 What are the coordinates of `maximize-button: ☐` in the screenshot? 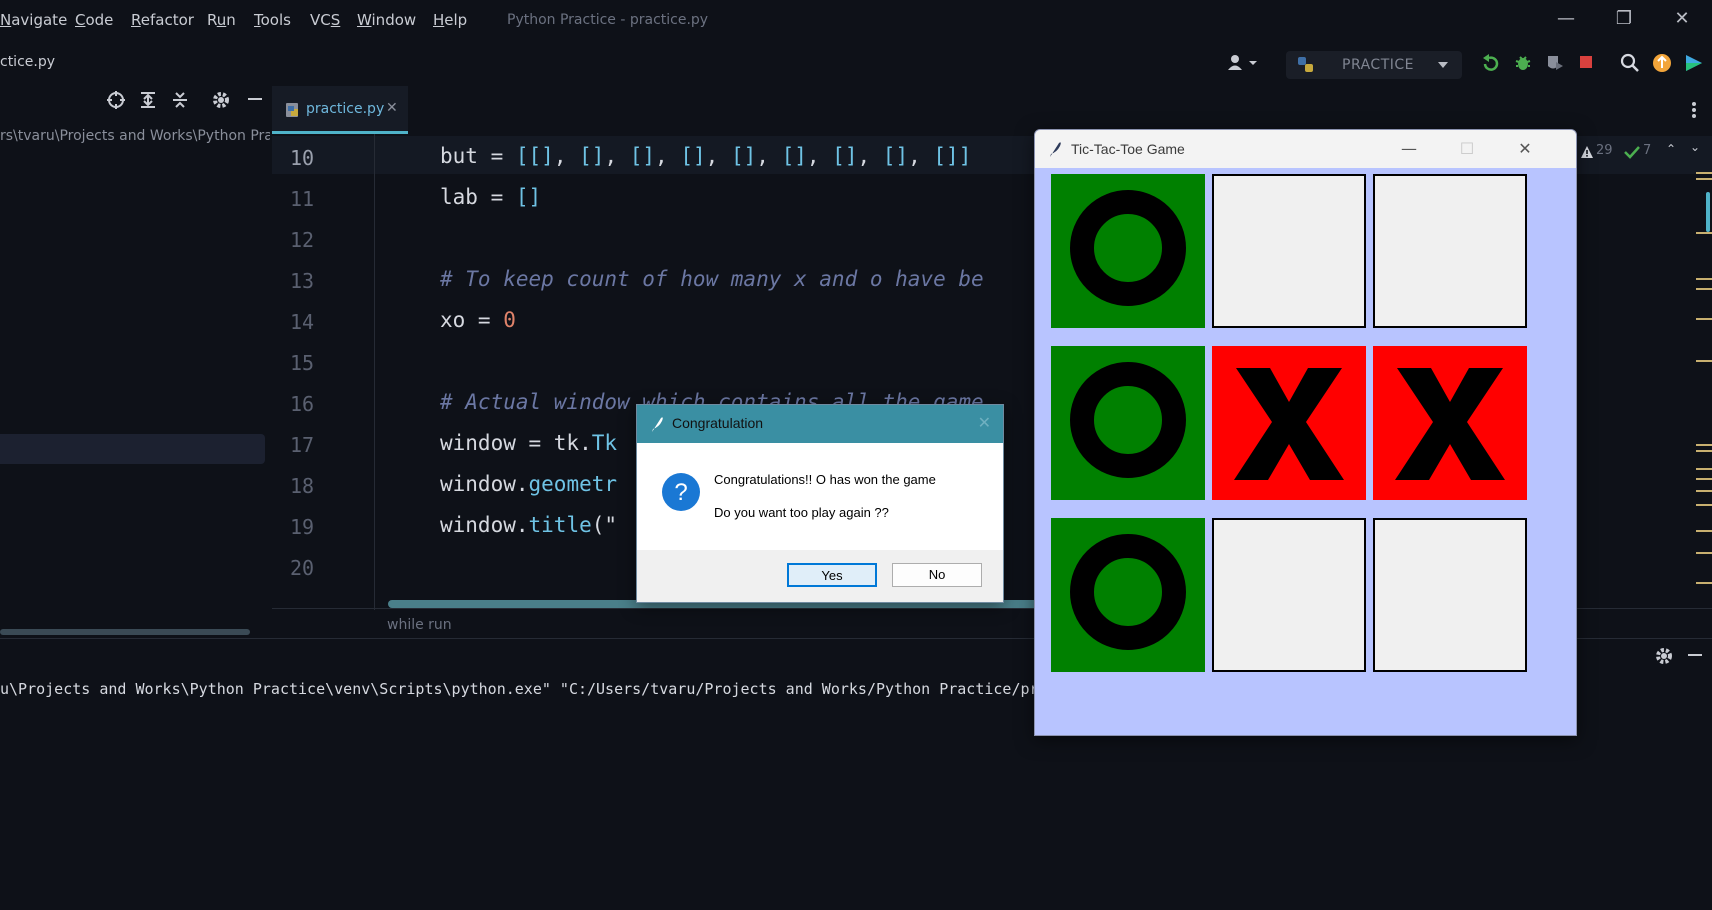 It's located at (1467, 149).